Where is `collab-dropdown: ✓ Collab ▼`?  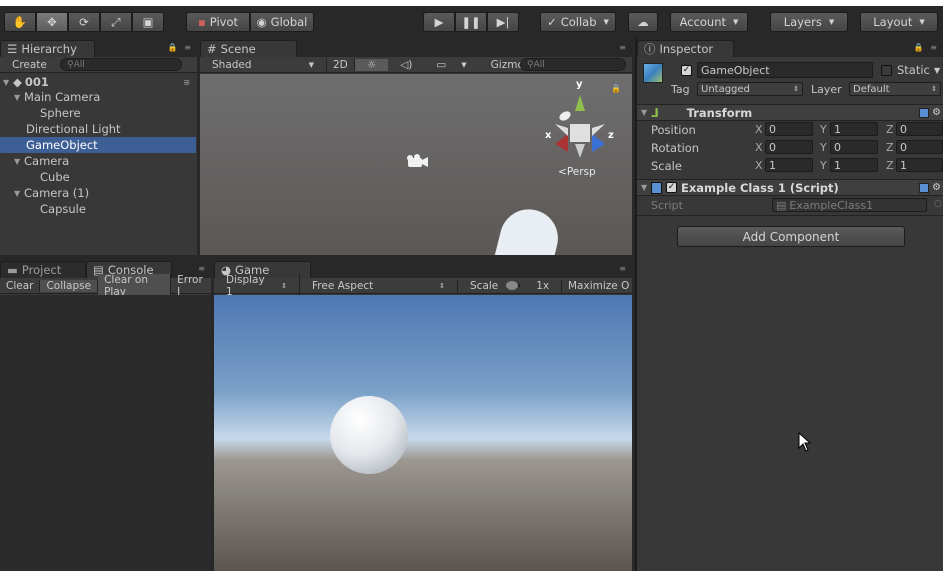
collab-dropdown: ✓ Collab ▼ is located at coordinates (578, 22).